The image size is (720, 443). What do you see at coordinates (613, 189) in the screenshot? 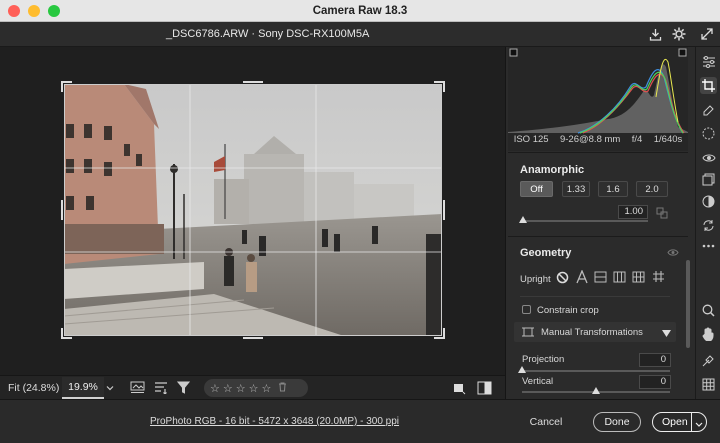
I see `anamorphic-16-button: 1.6` at bounding box center [613, 189].